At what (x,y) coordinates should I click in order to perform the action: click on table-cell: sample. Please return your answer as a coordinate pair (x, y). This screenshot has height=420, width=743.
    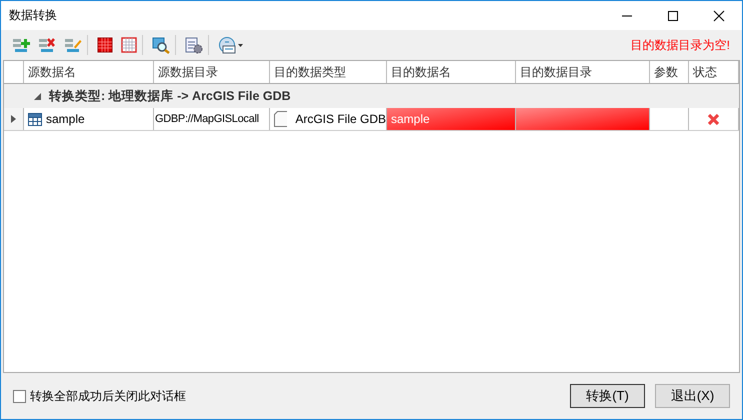
    Looking at the image, I should click on (65, 119).